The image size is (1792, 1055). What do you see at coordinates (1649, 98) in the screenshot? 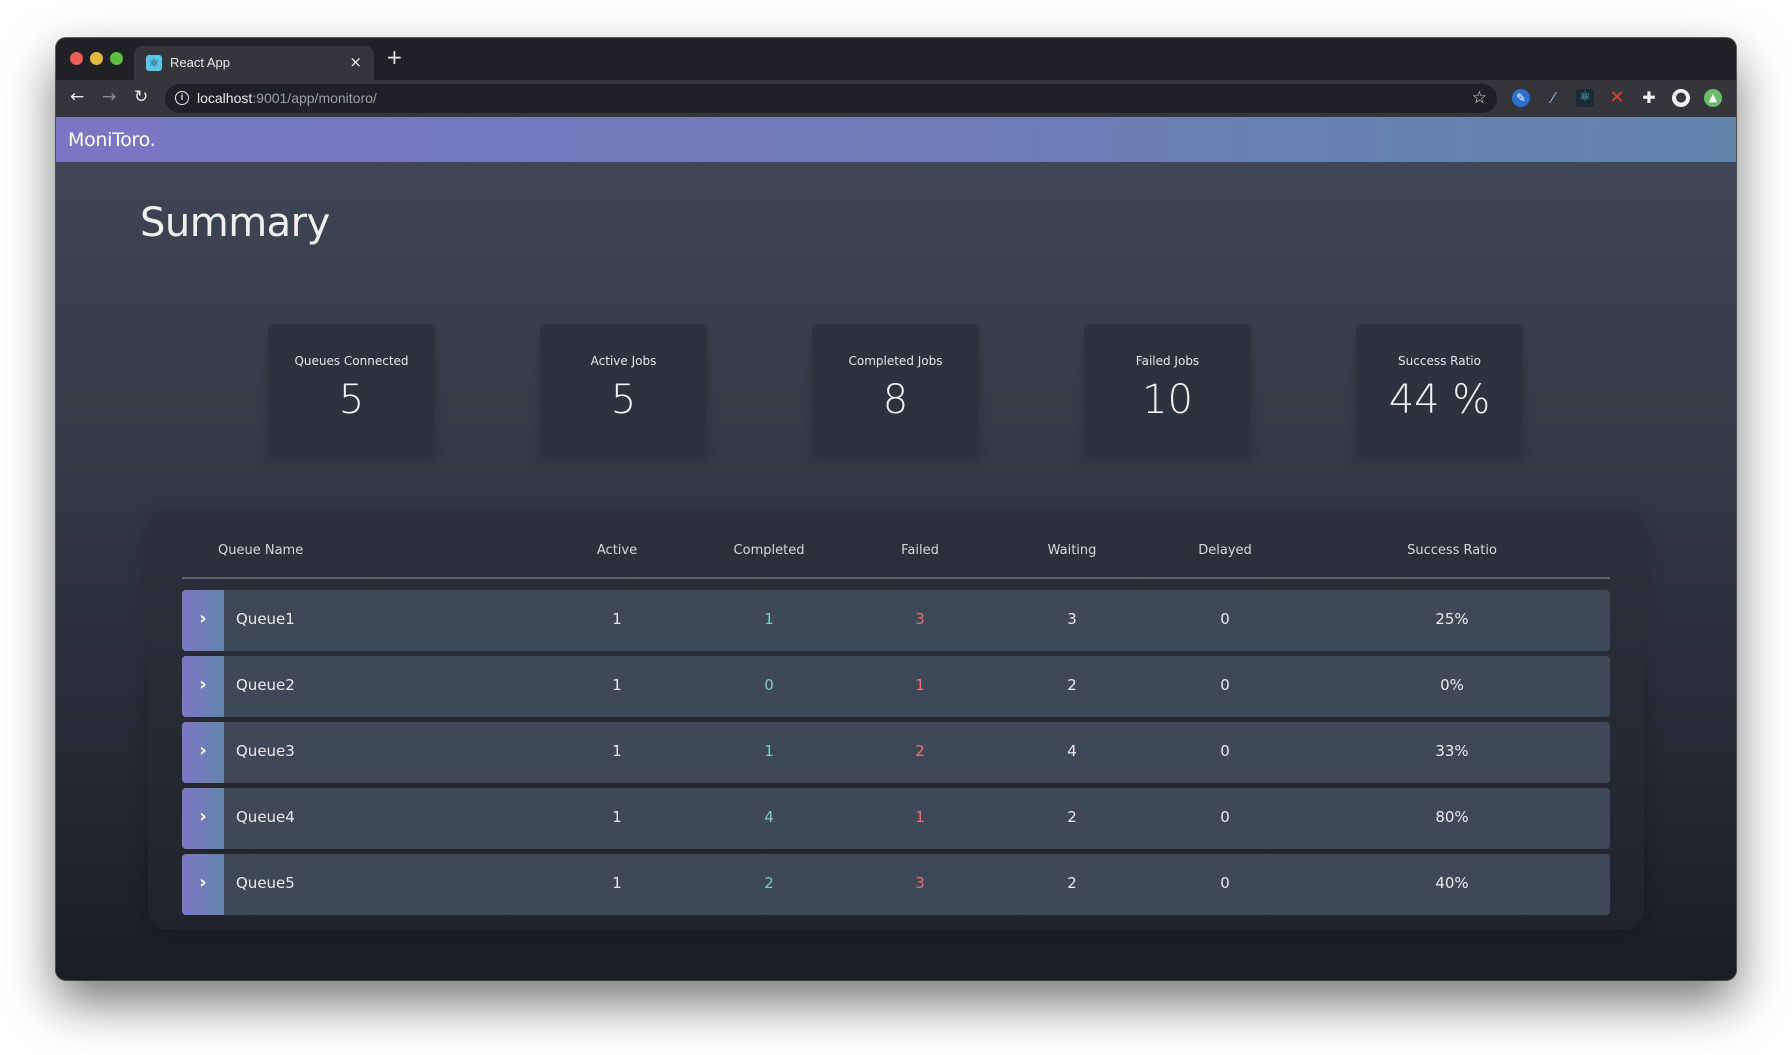
I see `puzzle-extensions-icon: ✚` at bounding box center [1649, 98].